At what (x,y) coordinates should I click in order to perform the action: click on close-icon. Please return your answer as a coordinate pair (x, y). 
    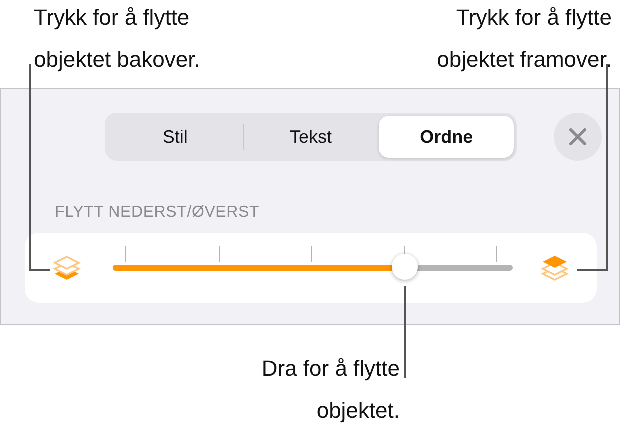
    Looking at the image, I should click on (578, 137).